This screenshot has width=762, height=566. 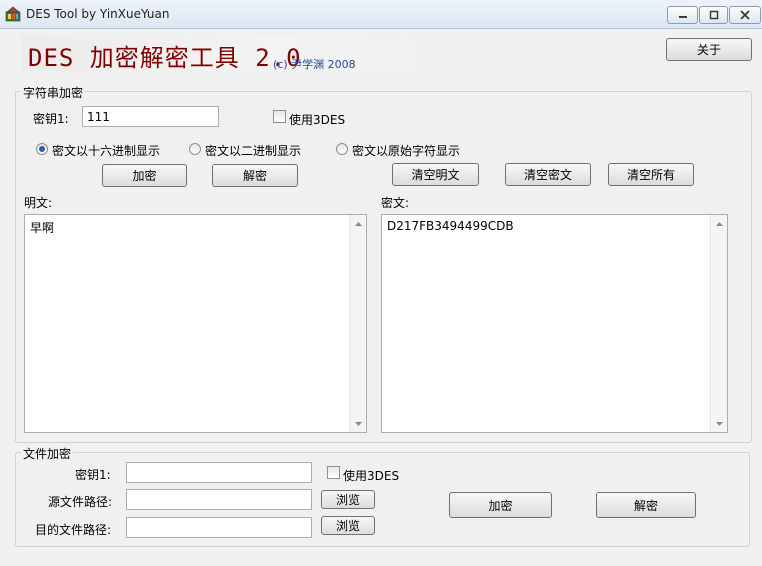 What do you see at coordinates (348, 525) in the screenshot?
I see `browse-dest-button: 浏览` at bounding box center [348, 525].